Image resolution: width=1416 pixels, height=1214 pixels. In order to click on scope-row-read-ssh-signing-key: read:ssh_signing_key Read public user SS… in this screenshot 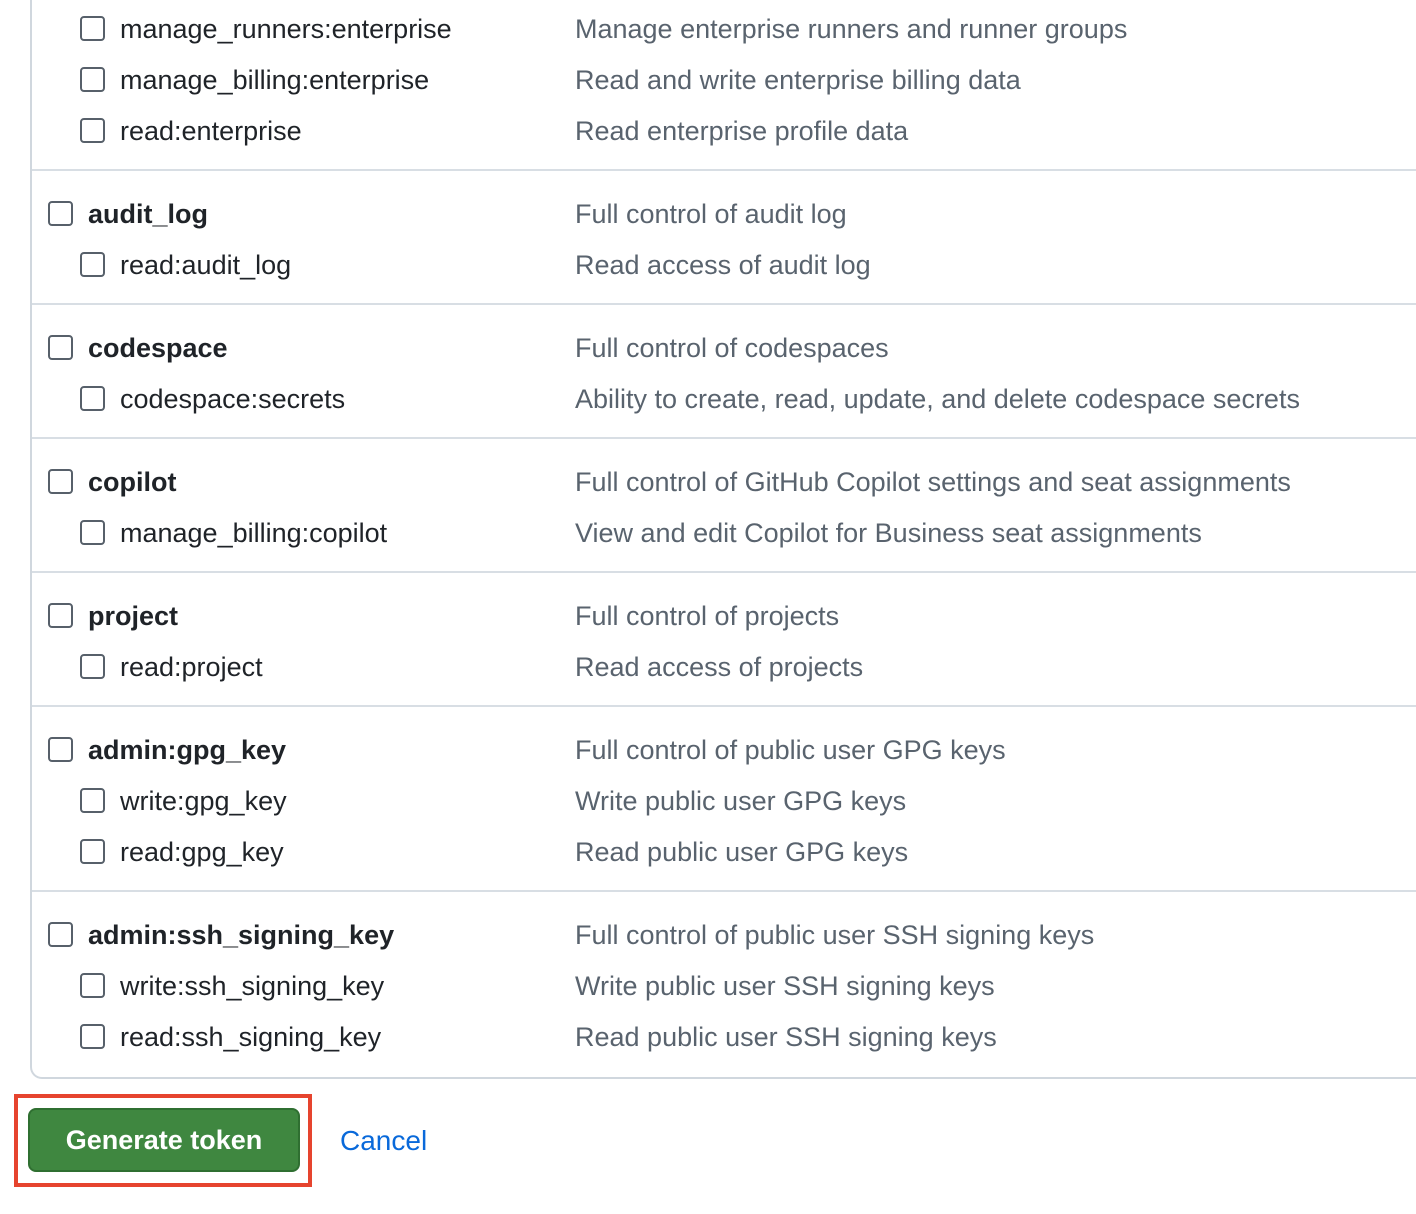, I will do `click(724, 1036)`.